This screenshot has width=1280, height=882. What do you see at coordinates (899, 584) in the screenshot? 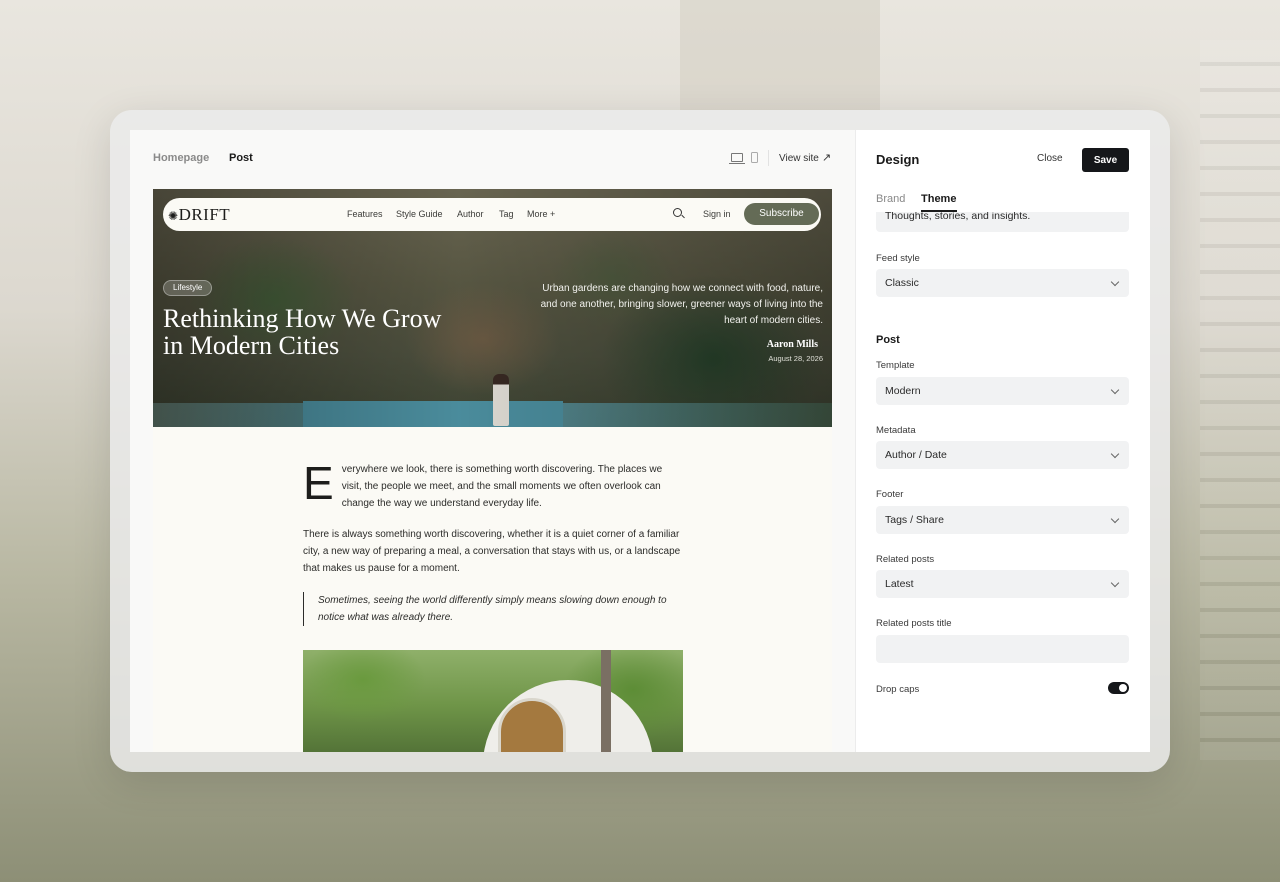
I see `related-posts-value: Latest` at bounding box center [899, 584].